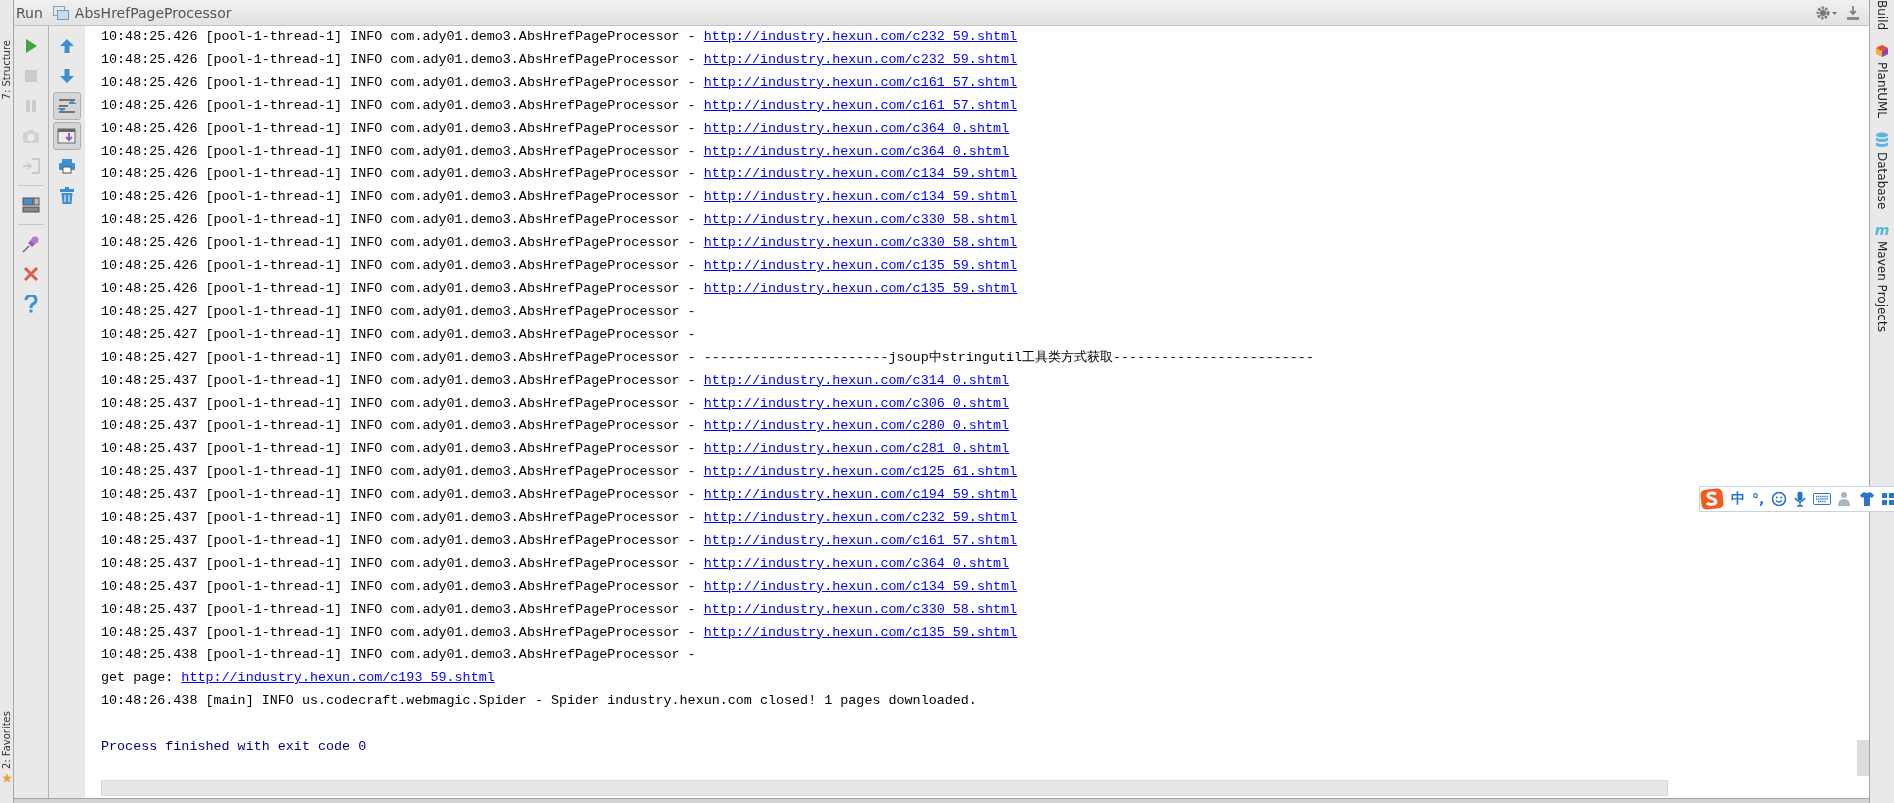 Image resolution: width=1894 pixels, height=803 pixels. What do you see at coordinates (1888, 499) in the screenshot?
I see `grid-icon` at bounding box center [1888, 499].